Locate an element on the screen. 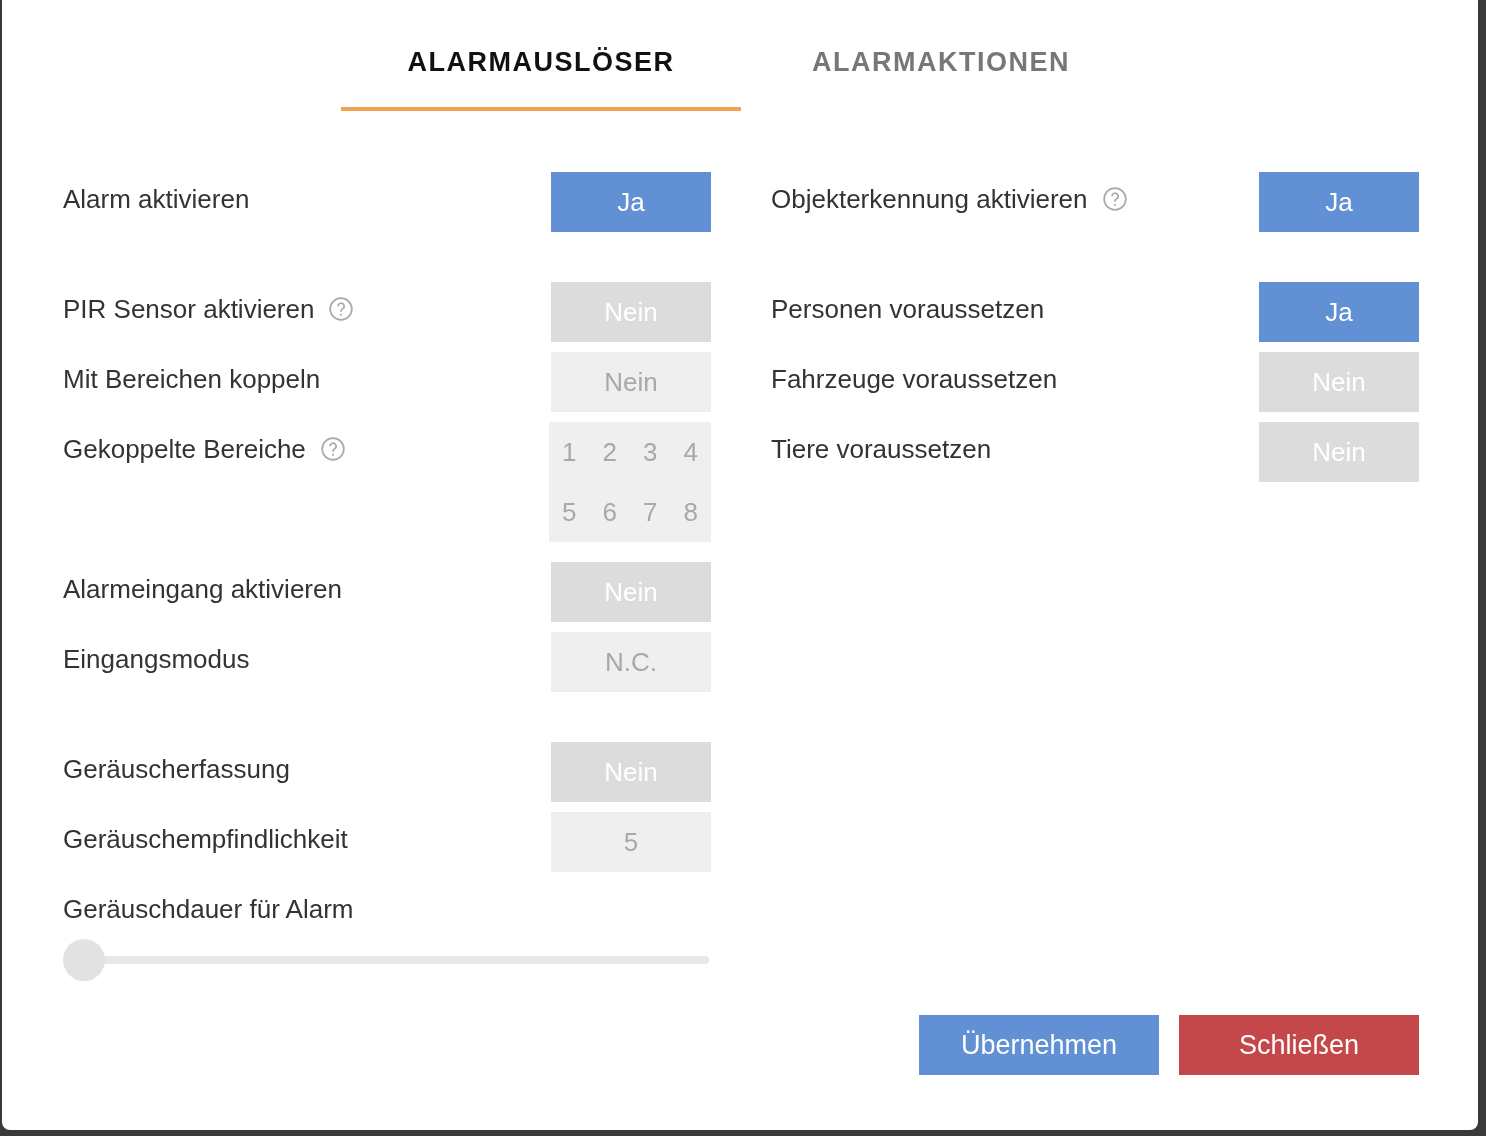 The image size is (1486, 1136). tab: ALARMAKTIONEN is located at coordinates (941, 55).